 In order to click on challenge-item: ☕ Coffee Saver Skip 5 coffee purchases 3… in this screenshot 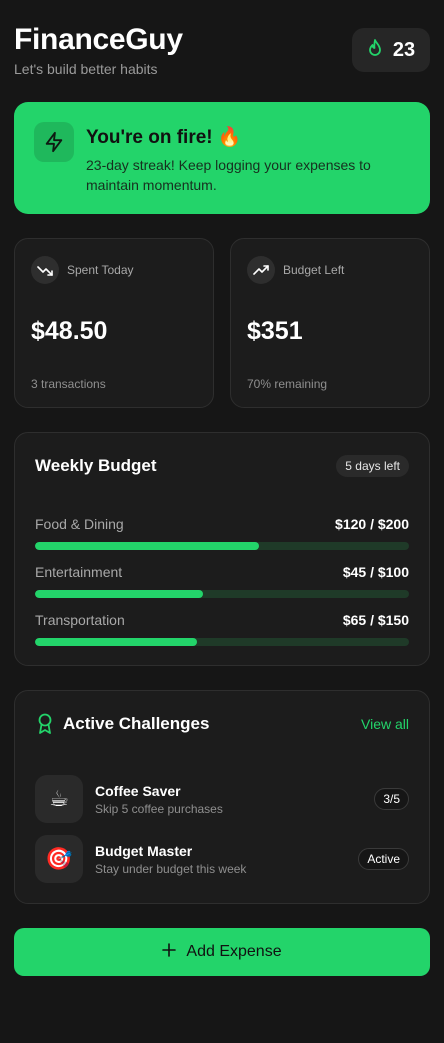, I will do `click(222, 799)`.